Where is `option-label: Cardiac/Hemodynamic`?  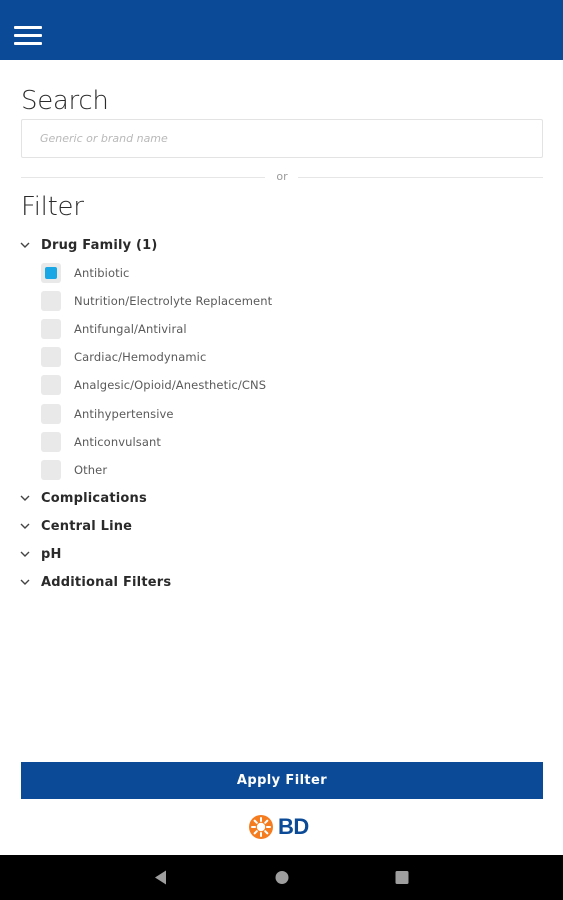
option-label: Cardiac/Hemodynamic is located at coordinates (140, 357).